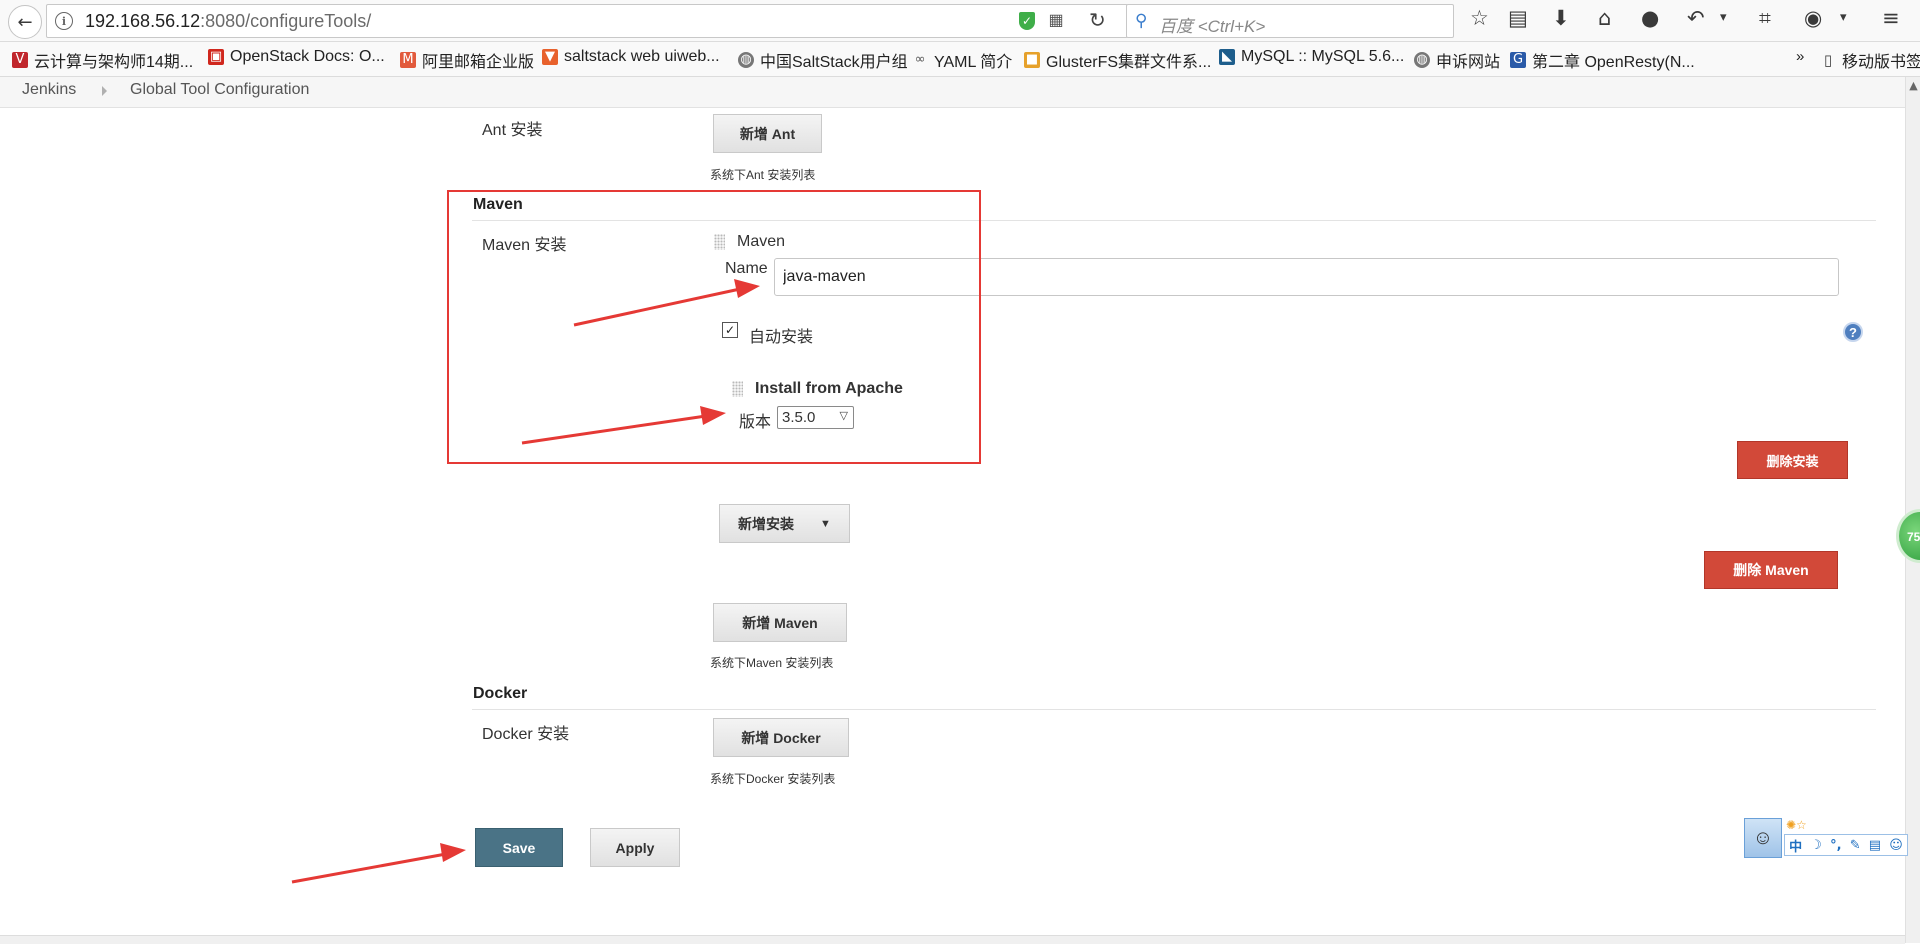 The image size is (1920, 944). Describe the element at coordinates (1763, 838) in the screenshot. I see `avatar: ☺` at that location.